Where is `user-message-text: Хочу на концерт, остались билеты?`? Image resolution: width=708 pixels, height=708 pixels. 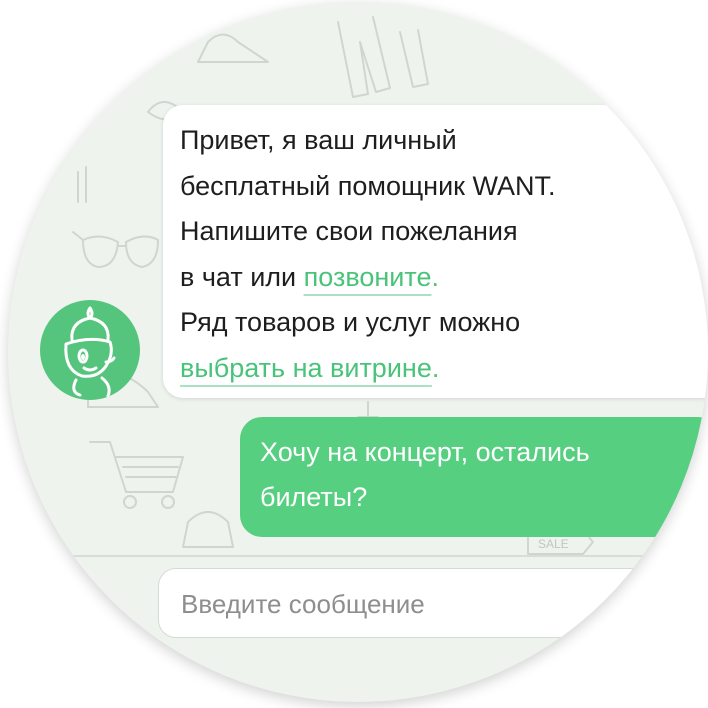
user-message-text: Хочу на концерт, остались билеты? is located at coordinates (480, 475).